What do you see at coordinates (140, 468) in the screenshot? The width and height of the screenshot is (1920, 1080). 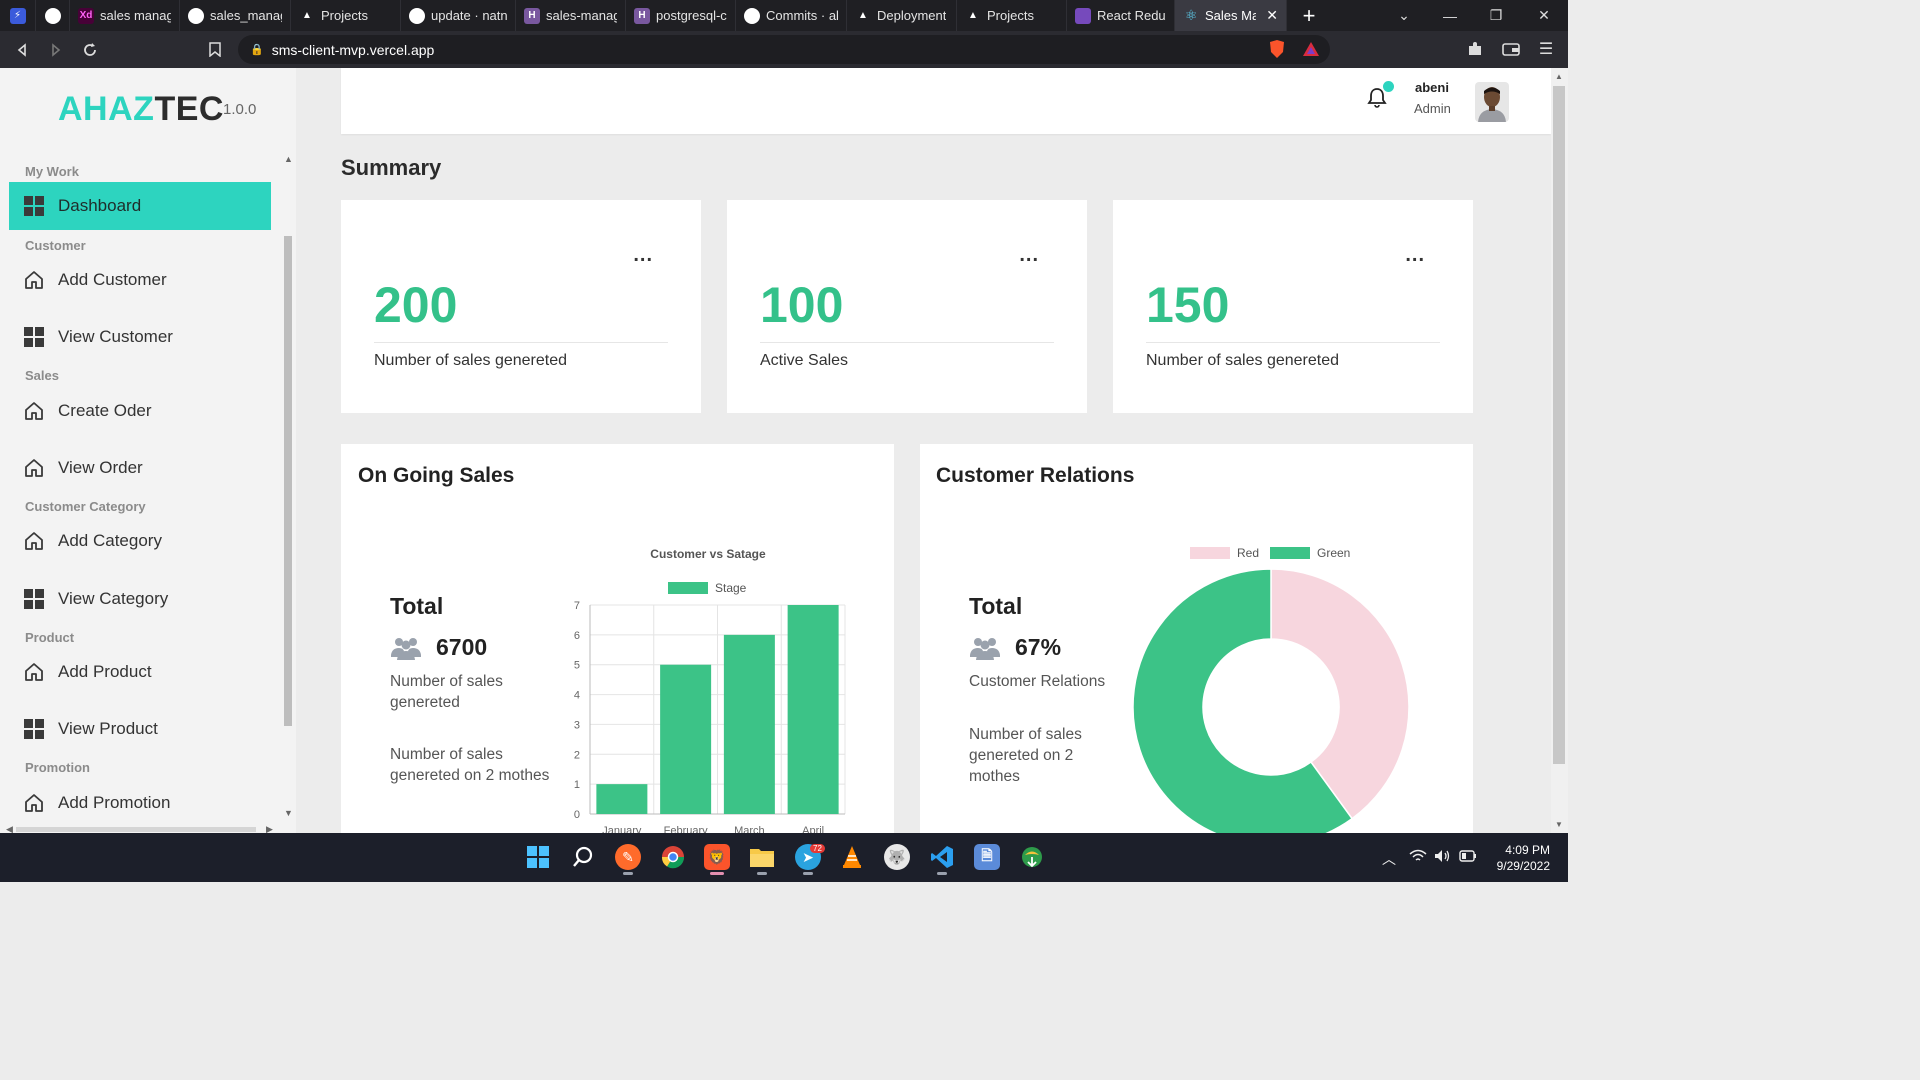 I see `sidebar-item: View Order` at bounding box center [140, 468].